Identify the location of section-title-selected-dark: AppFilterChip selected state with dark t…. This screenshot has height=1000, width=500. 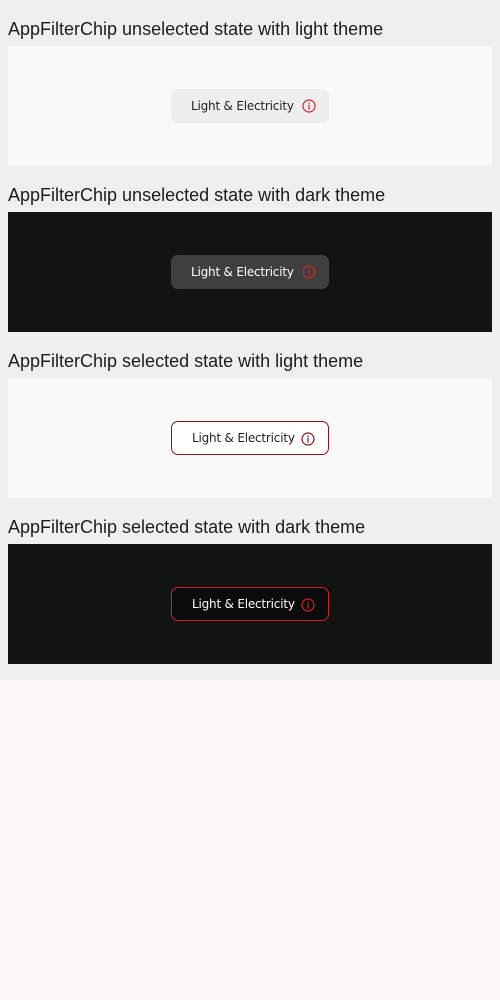
(187, 527).